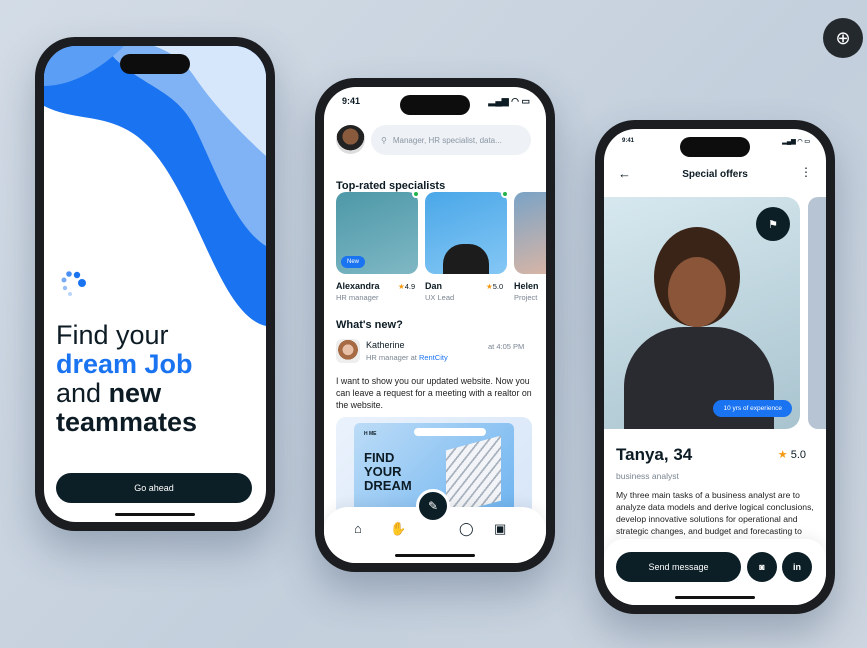  What do you see at coordinates (410, 286) in the screenshot?
I see `specialist-rating: 4.9` at bounding box center [410, 286].